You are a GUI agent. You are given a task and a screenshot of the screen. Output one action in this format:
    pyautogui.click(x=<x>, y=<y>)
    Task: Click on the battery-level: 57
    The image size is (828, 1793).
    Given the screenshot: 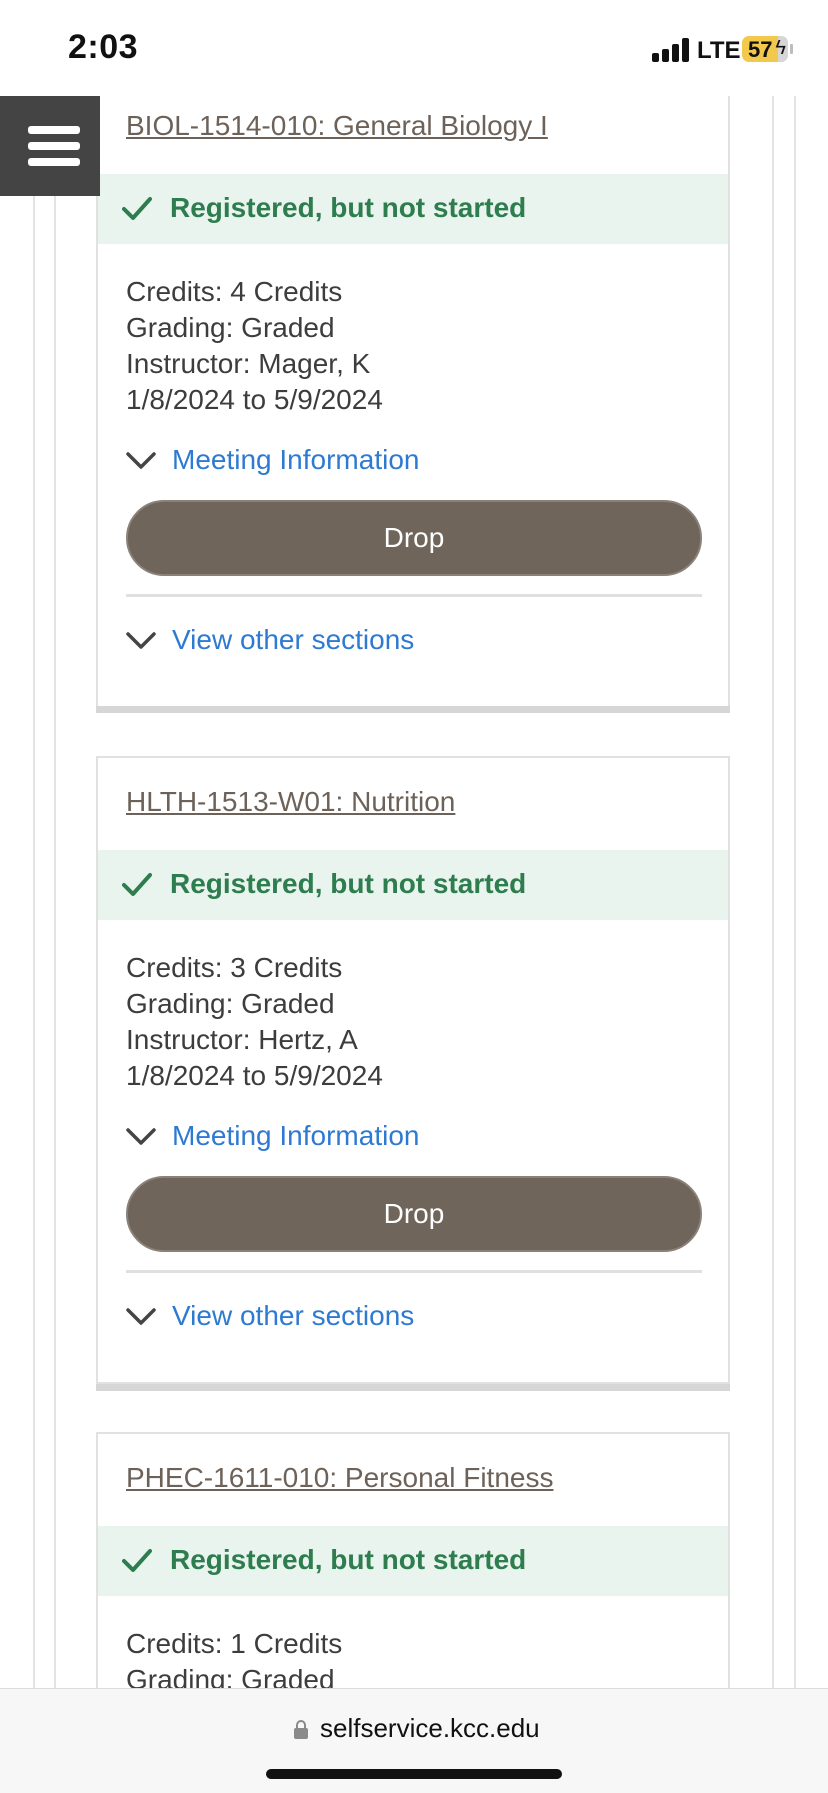 What is the action you would take?
    pyautogui.click(x=760, y=49)
    